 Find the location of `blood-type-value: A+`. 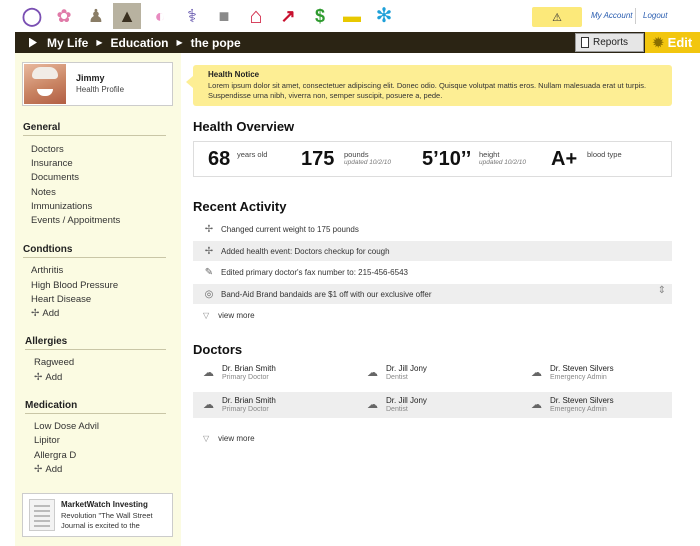

blood-type-value: A+ is located at coordinates (564, 159).